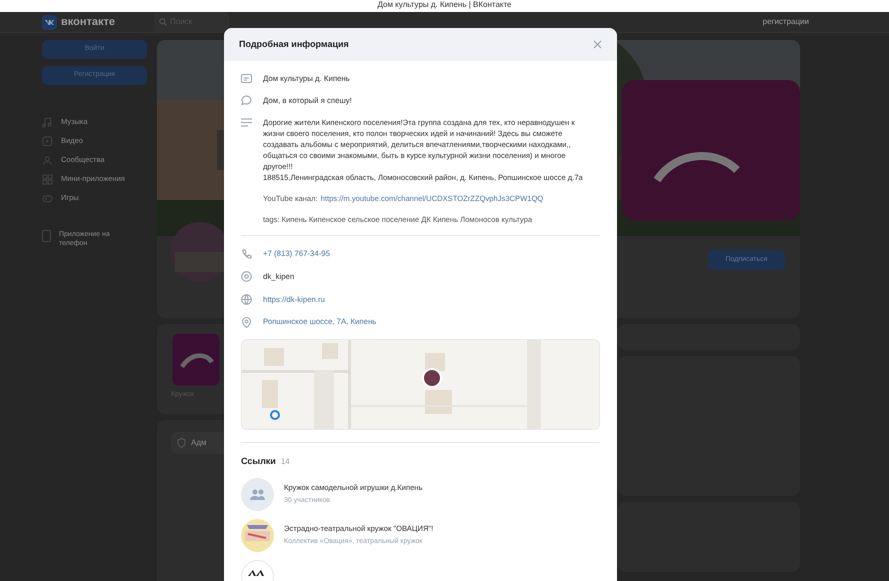 This screenshot has width=889, height=581. Describe the element at coordinates (246, 322) in the screenshot. I see `map-pin-icon` at that location.